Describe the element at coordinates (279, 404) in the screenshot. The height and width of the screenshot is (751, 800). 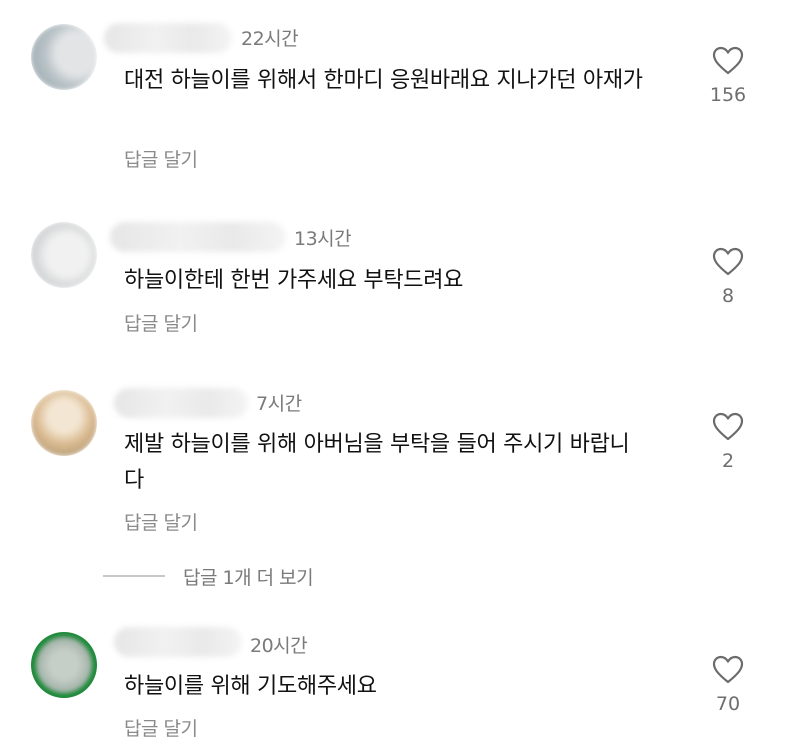
I see `comment-time: 7시간` at that location.